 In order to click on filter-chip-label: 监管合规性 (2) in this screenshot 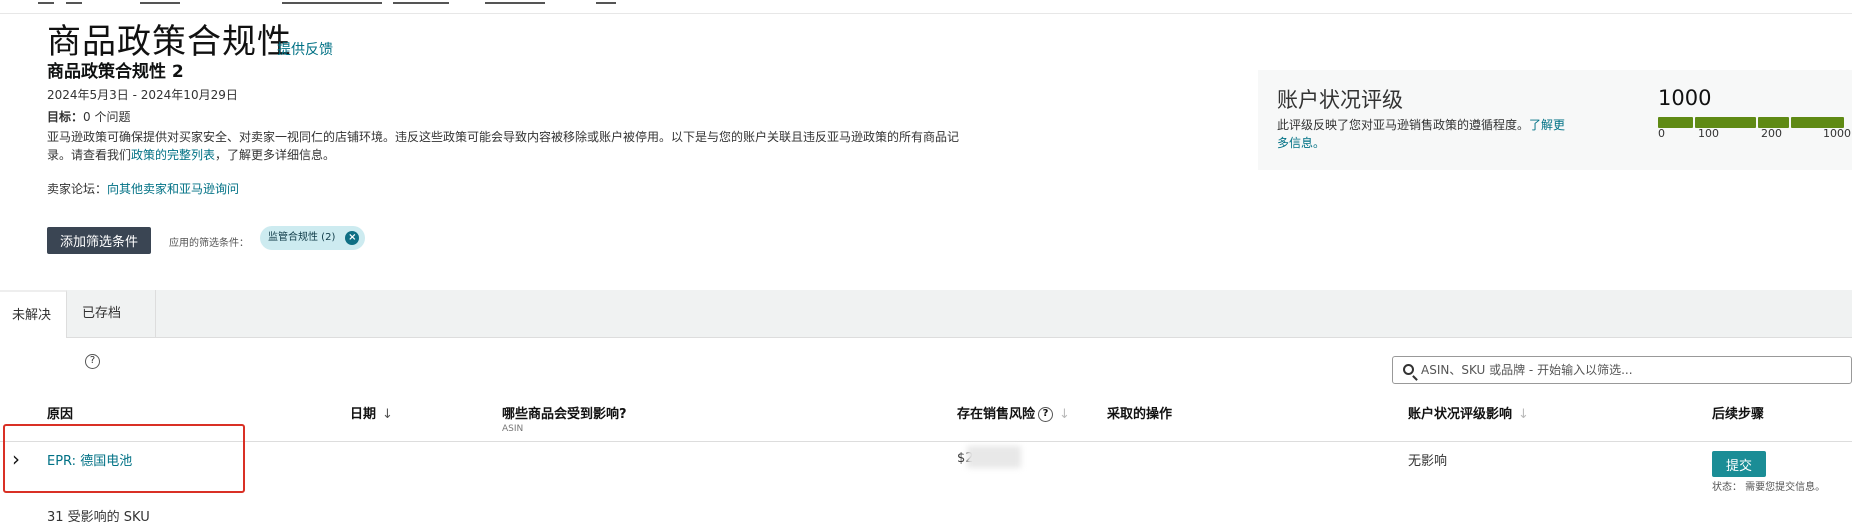, I will do `click(302, 237)`.